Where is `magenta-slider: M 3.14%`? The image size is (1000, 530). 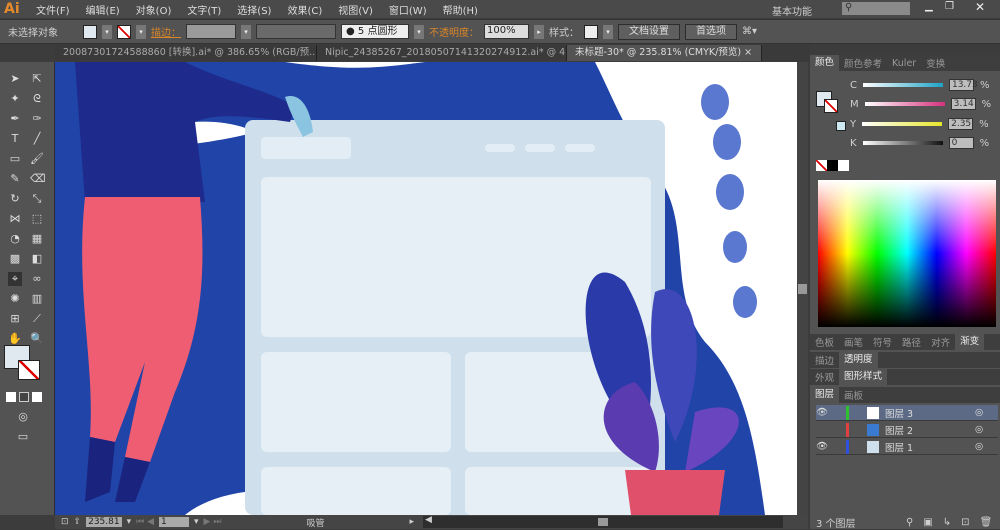 magenta-slider: M 3.14% is located at coordinates (920, 104).